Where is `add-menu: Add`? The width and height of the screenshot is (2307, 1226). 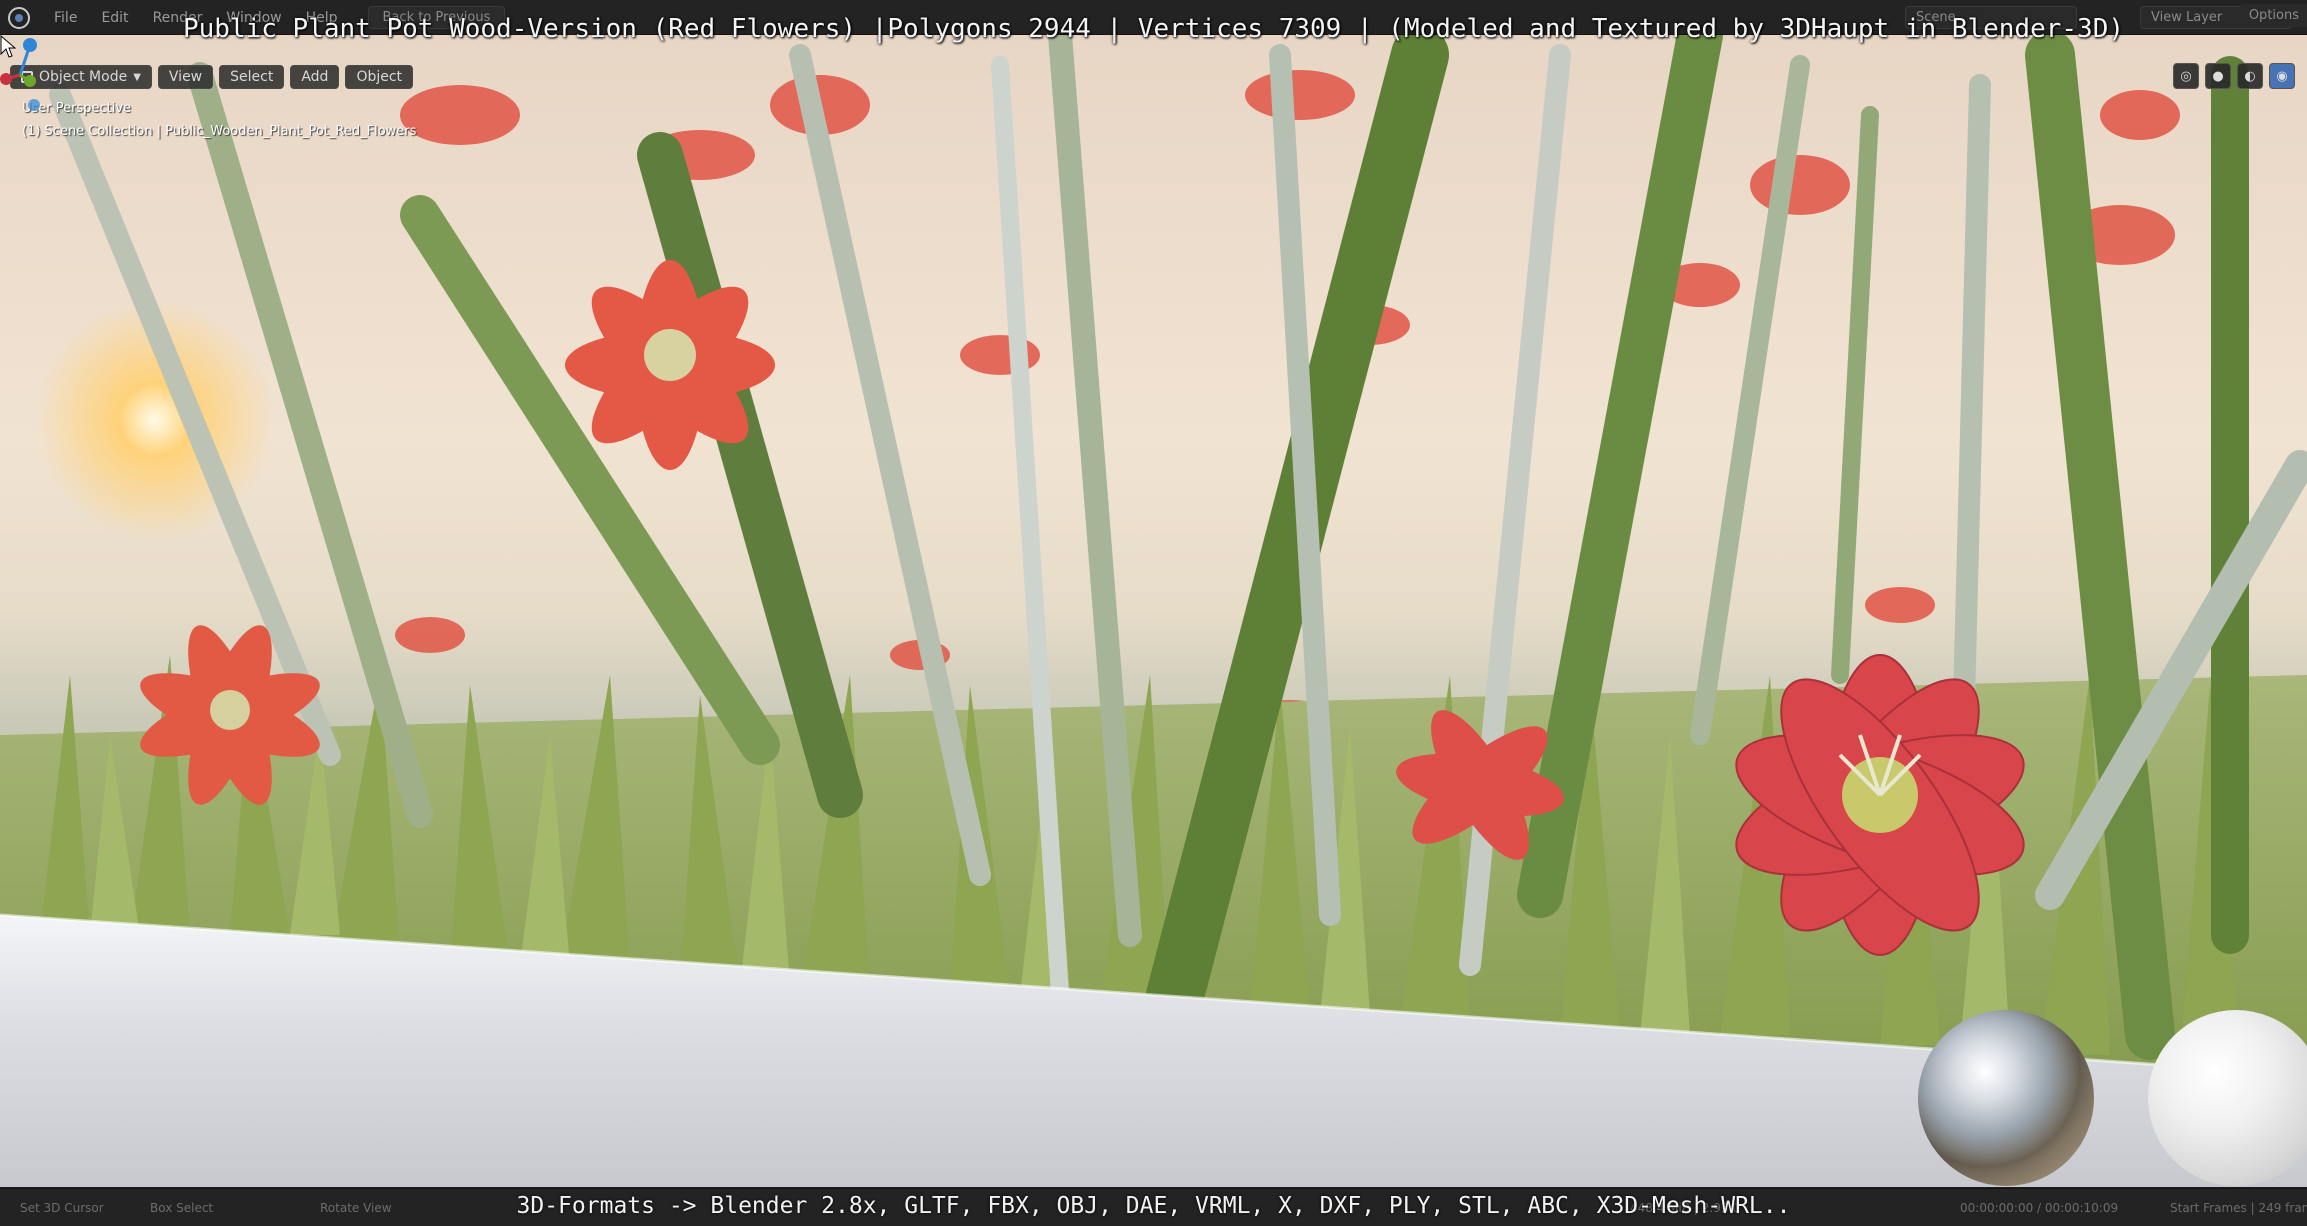 add-menu: Add is located at coordinates (315, 77).